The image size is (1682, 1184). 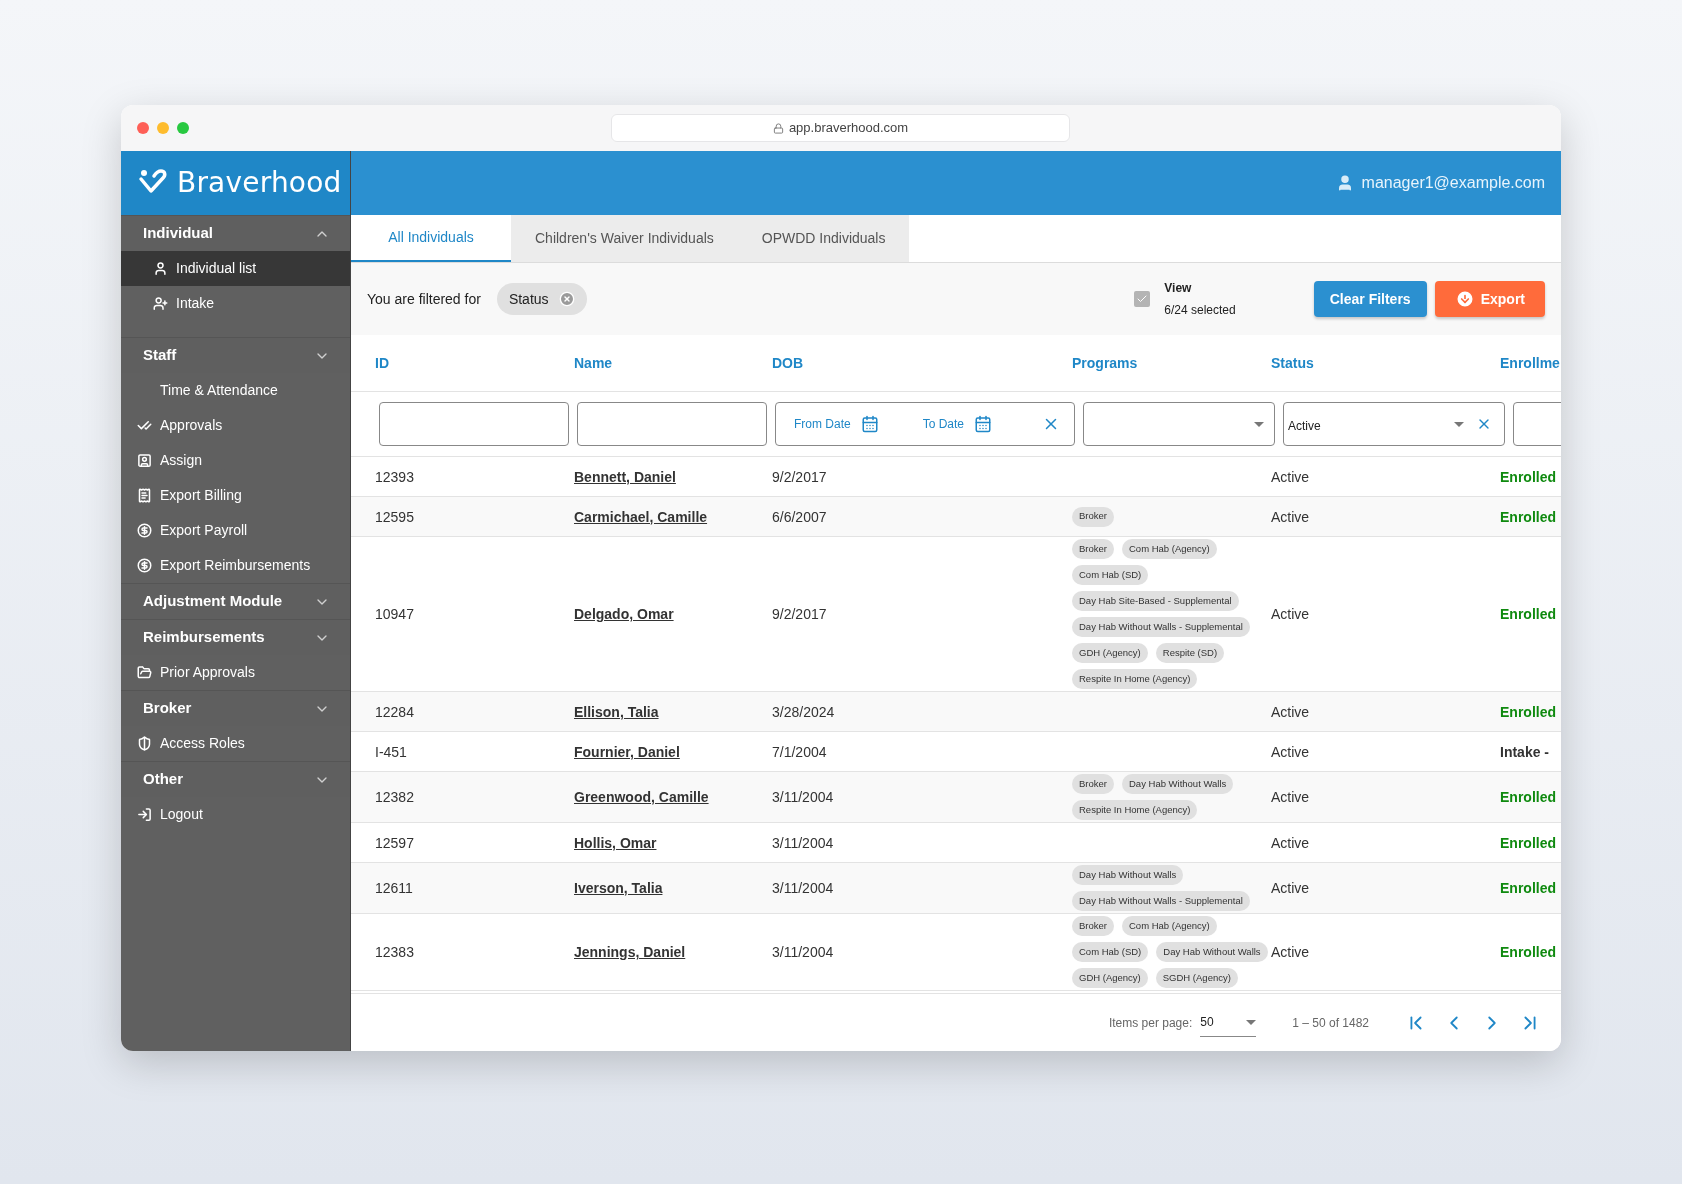 I want to click on name-link: Hollis, Omar, so click(x=615, y=842).